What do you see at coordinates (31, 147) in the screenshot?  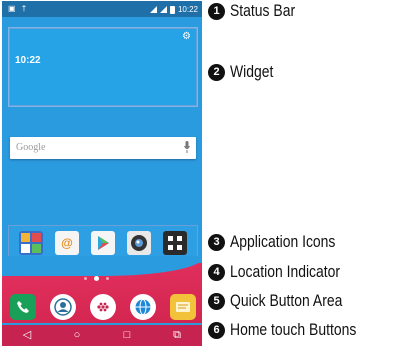 I see `search-placeholder: Google` at bounding box center [31, 147].